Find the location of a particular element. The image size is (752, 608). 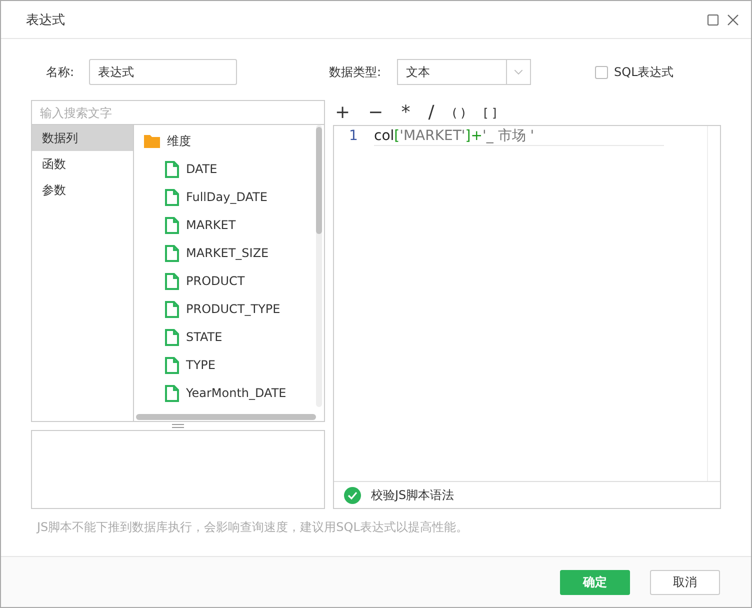

operator-button: [ ] is located at coordinates (490, 112).